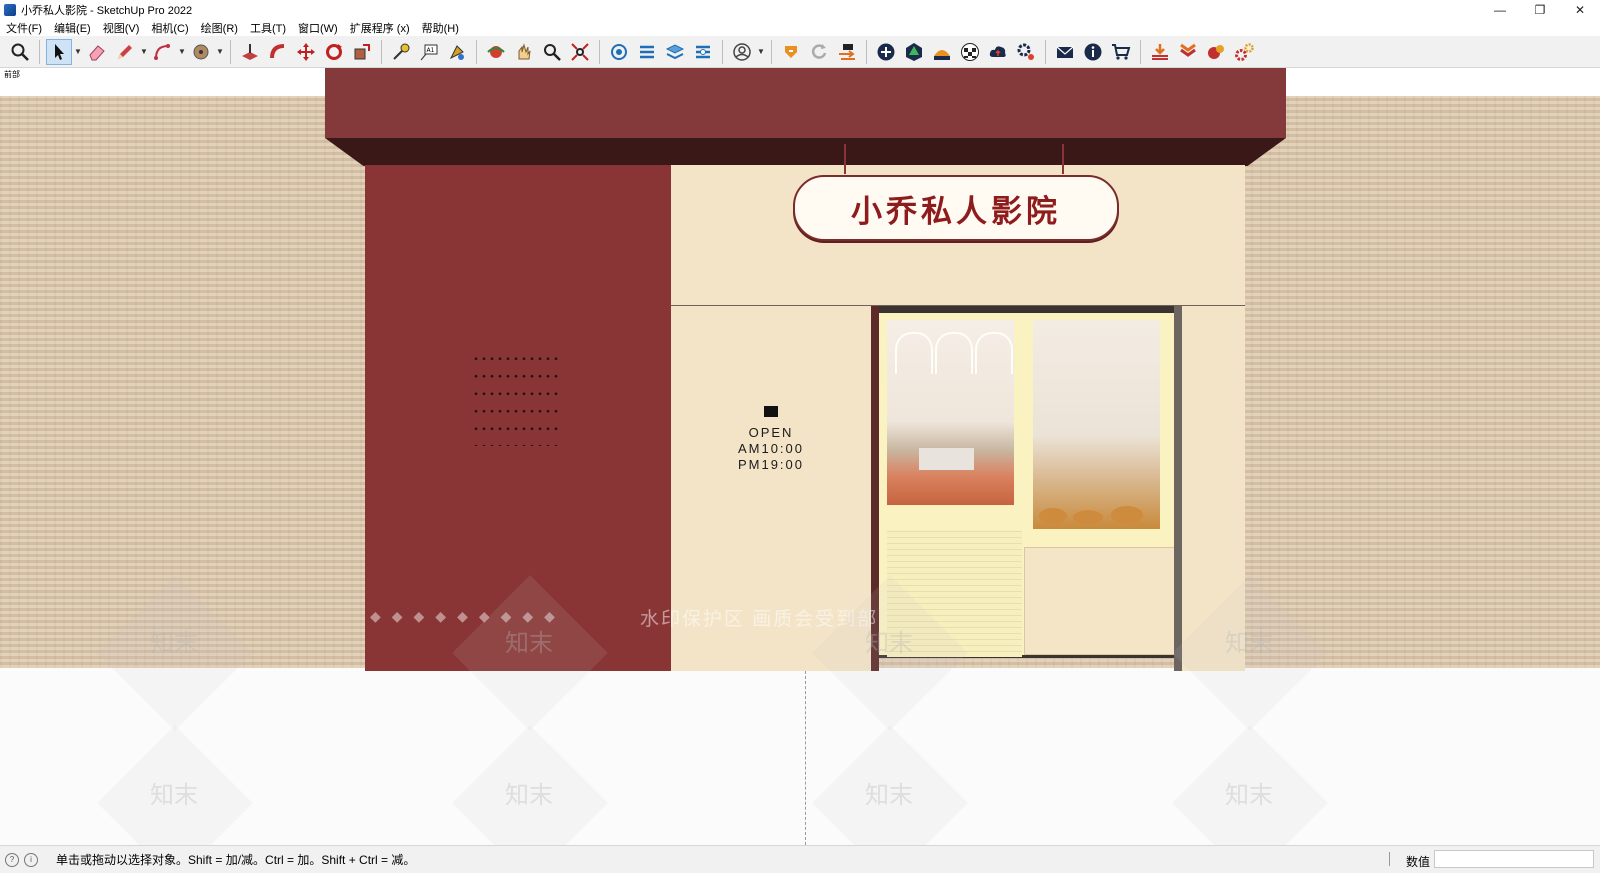 Image resolution: width=1600 pixels, height=873 pixels. I want to click on svg-text: A1, so click(431, 50).